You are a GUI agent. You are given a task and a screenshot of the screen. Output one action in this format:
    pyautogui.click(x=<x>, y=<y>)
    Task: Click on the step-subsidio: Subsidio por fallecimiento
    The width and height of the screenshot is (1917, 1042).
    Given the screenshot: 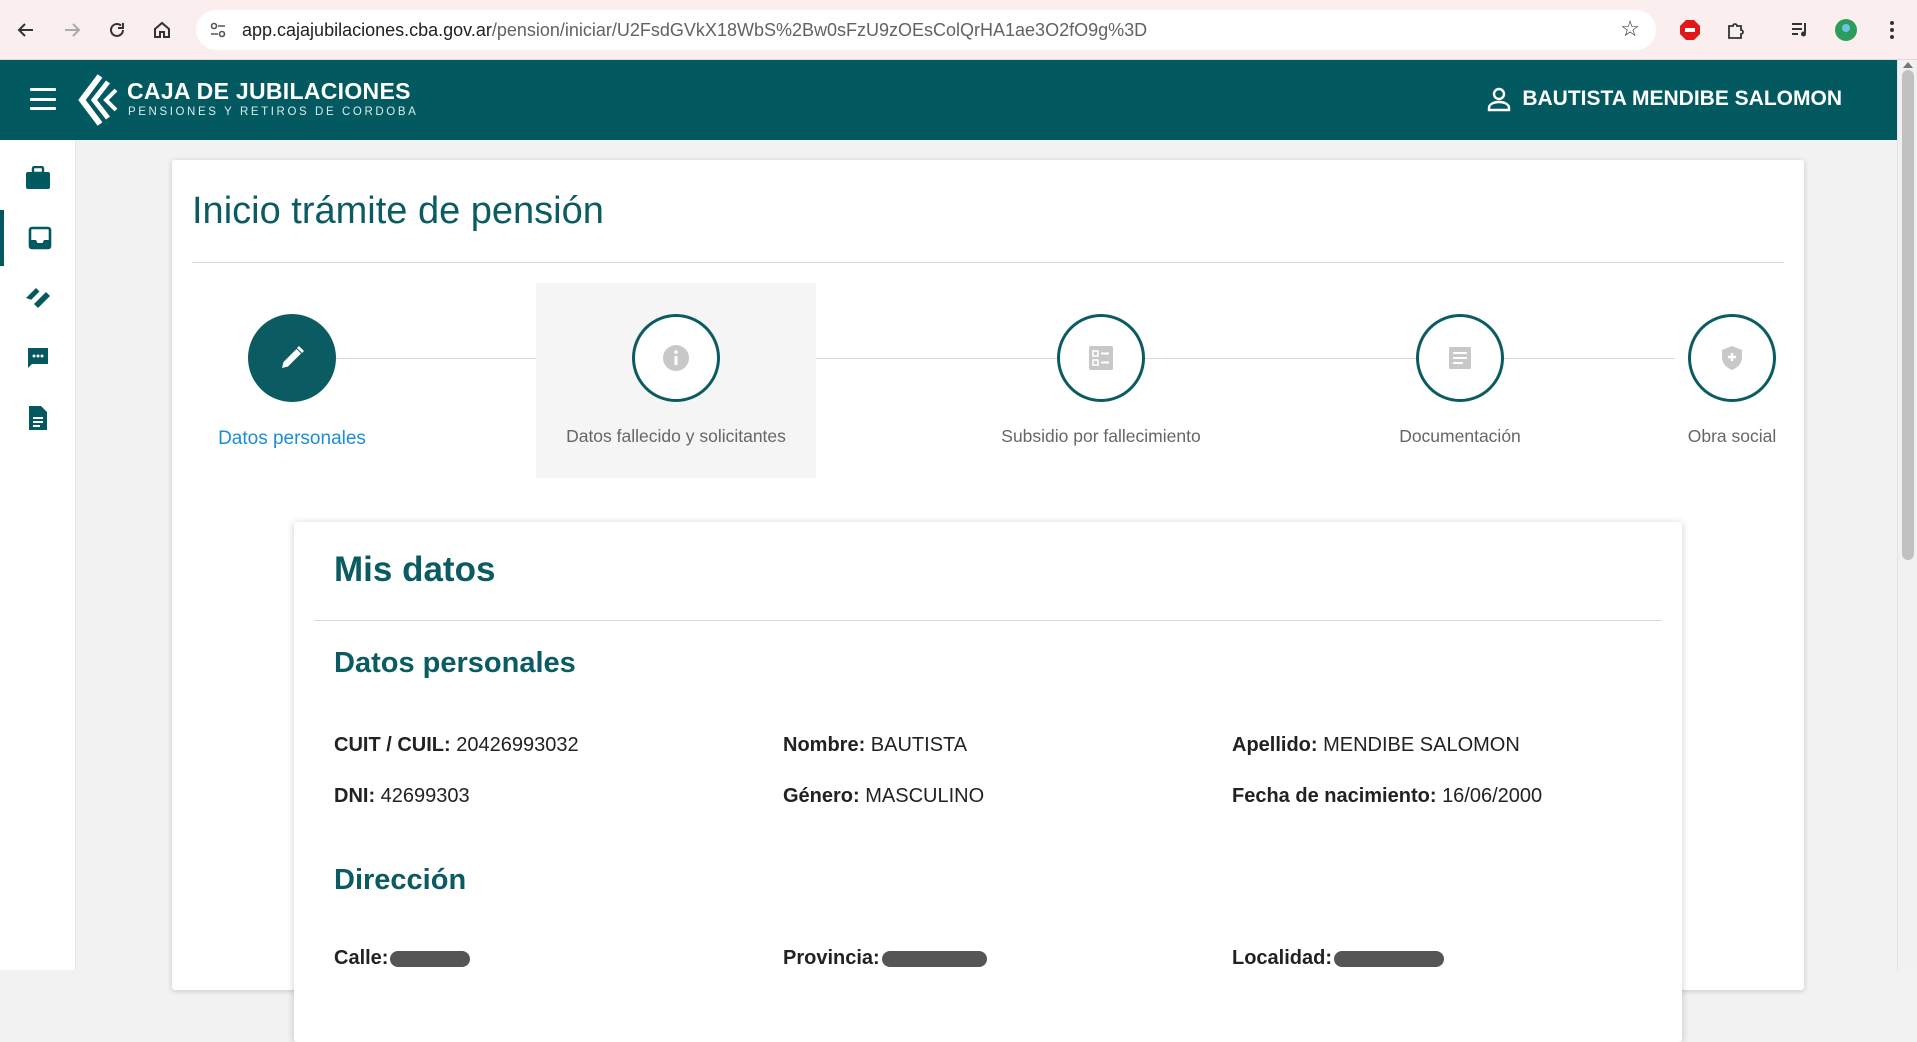 What is the action you would take?
    pyautogui.click(x=1101, y=380)
    